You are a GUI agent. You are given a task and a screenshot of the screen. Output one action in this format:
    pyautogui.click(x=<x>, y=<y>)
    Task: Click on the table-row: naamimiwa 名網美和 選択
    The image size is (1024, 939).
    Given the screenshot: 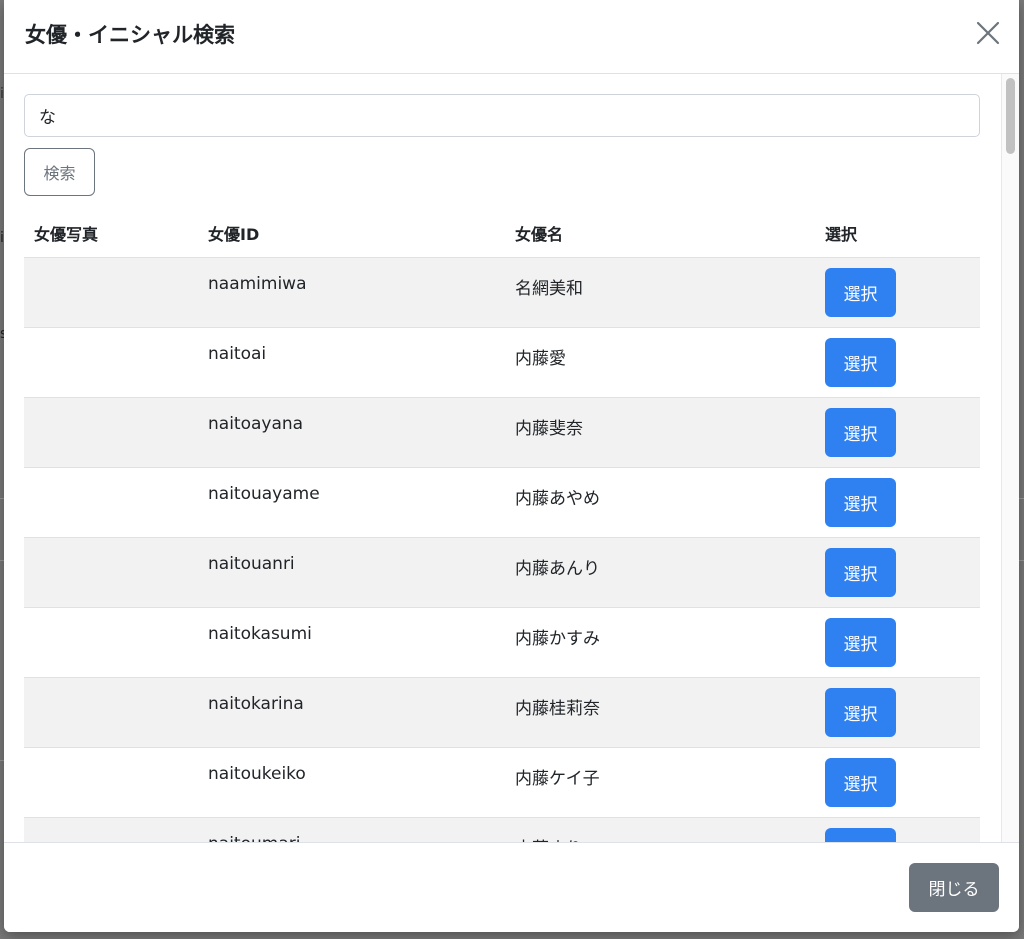 What is the action you would take?
    pyautogui.click(x=502, y=293)
    